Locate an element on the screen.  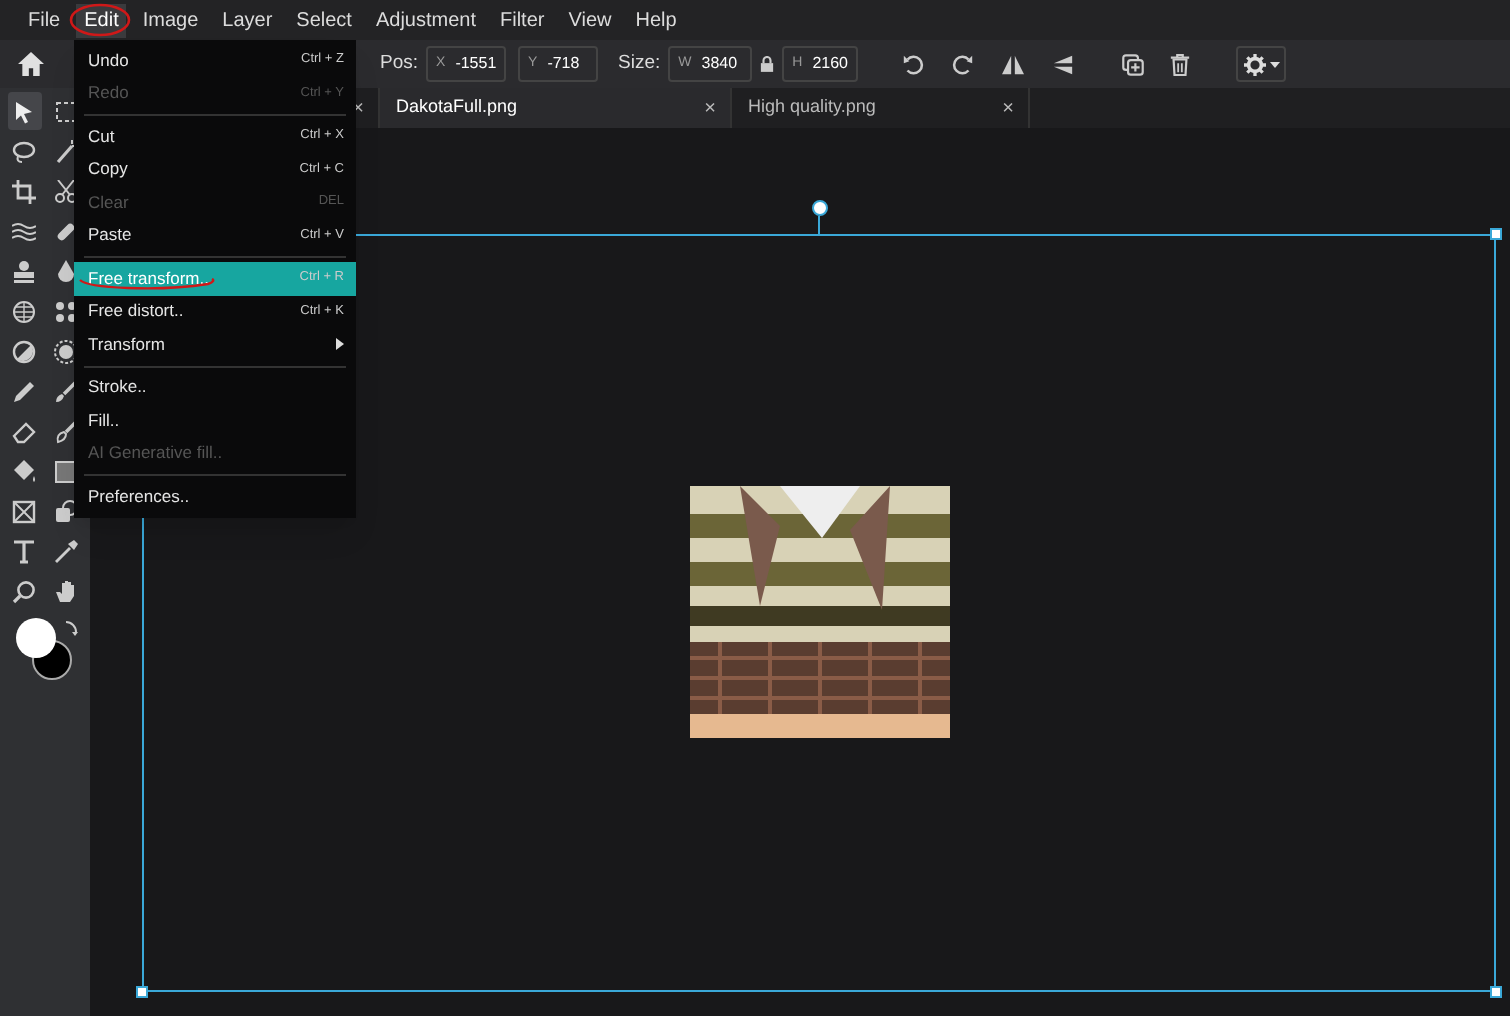
frame-icon is located at coordinates (24, 511).